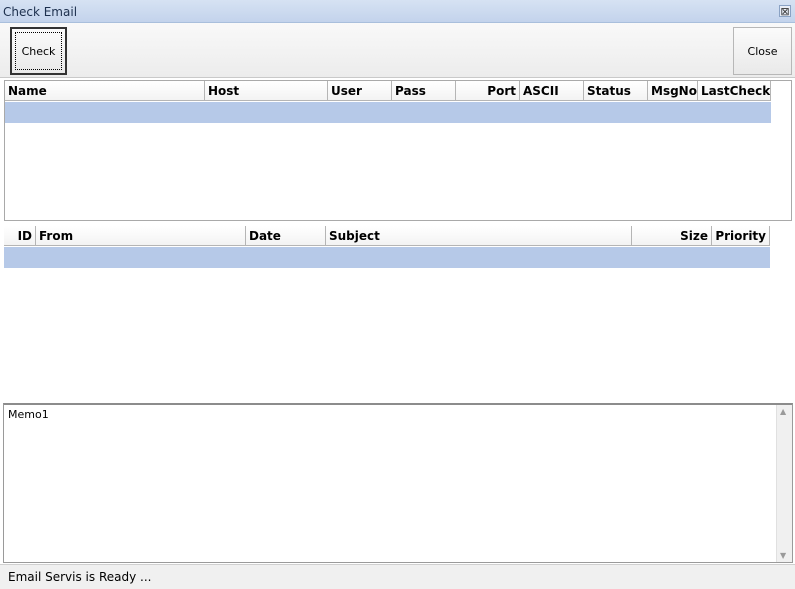 The image size is (795, 589). Describe the element at coordinates (28, 414) in the screenshot. I see `memo-text: Memo1` at that location.